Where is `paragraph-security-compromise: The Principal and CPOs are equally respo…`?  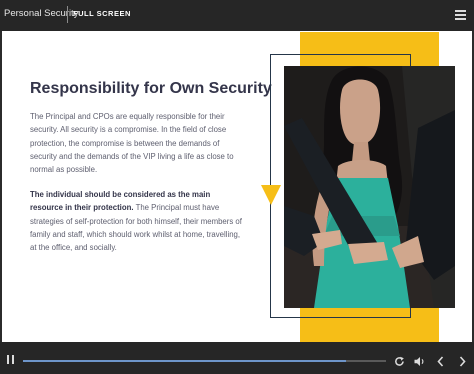
paragraph-security-compromise: The Principal and CPOs are equally respo… is located at coordinates (132, 143).